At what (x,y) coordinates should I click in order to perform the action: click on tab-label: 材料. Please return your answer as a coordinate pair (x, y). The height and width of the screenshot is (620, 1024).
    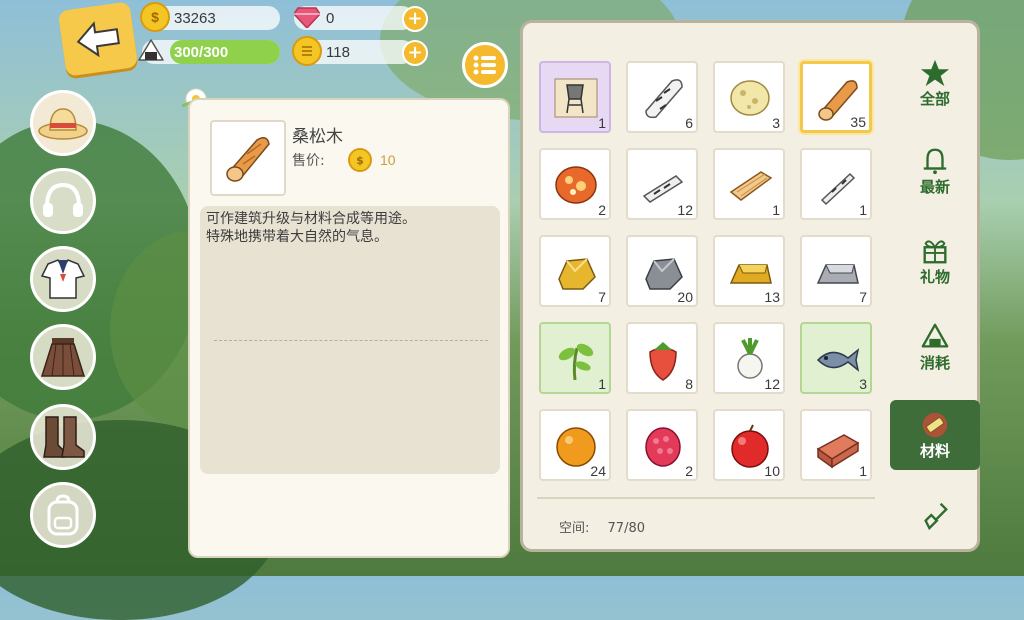
    Looking at the image, I should click on (934, 450).